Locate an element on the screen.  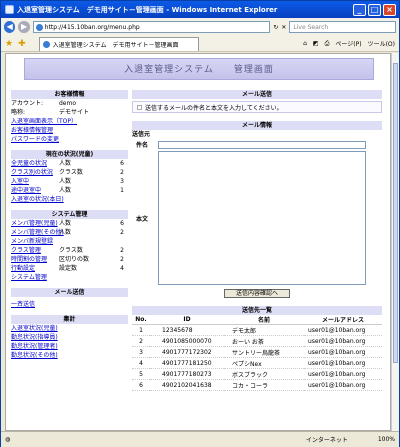
search-box: Live Search is located at coordinates (342, 27).